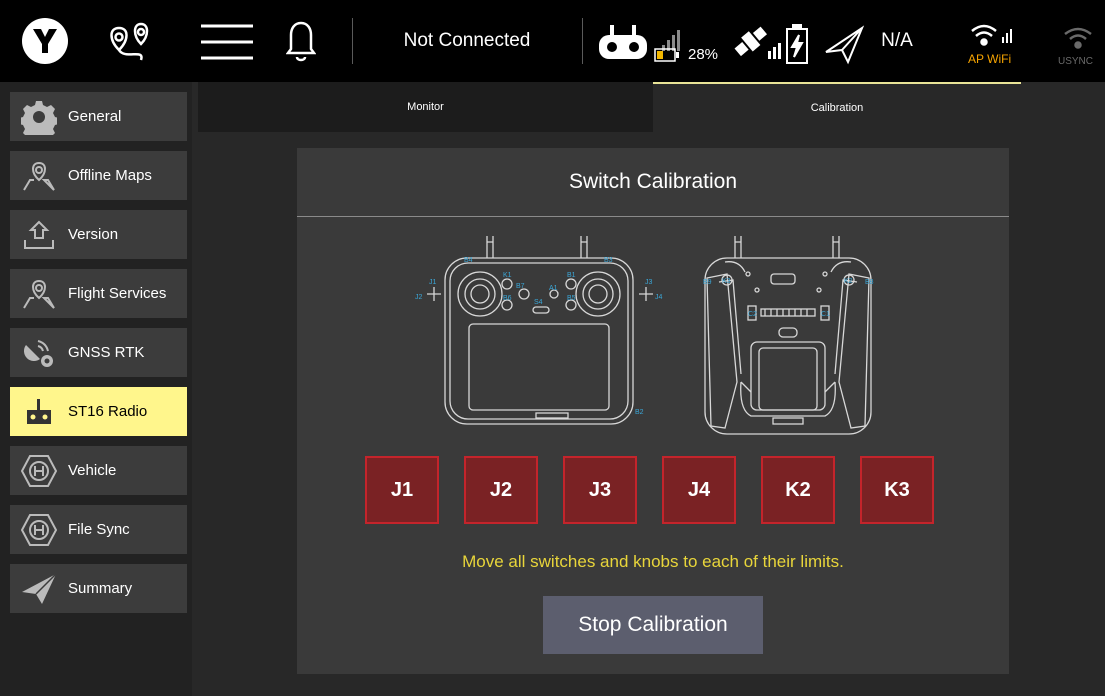  Describe the element at coordinates (788, 335) in the screenshot. I see `controller-back-view` at that location.